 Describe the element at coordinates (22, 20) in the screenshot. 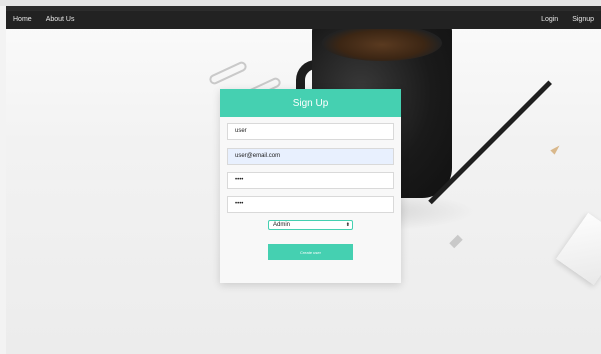

I see `nav-home-link: Home` at that location.